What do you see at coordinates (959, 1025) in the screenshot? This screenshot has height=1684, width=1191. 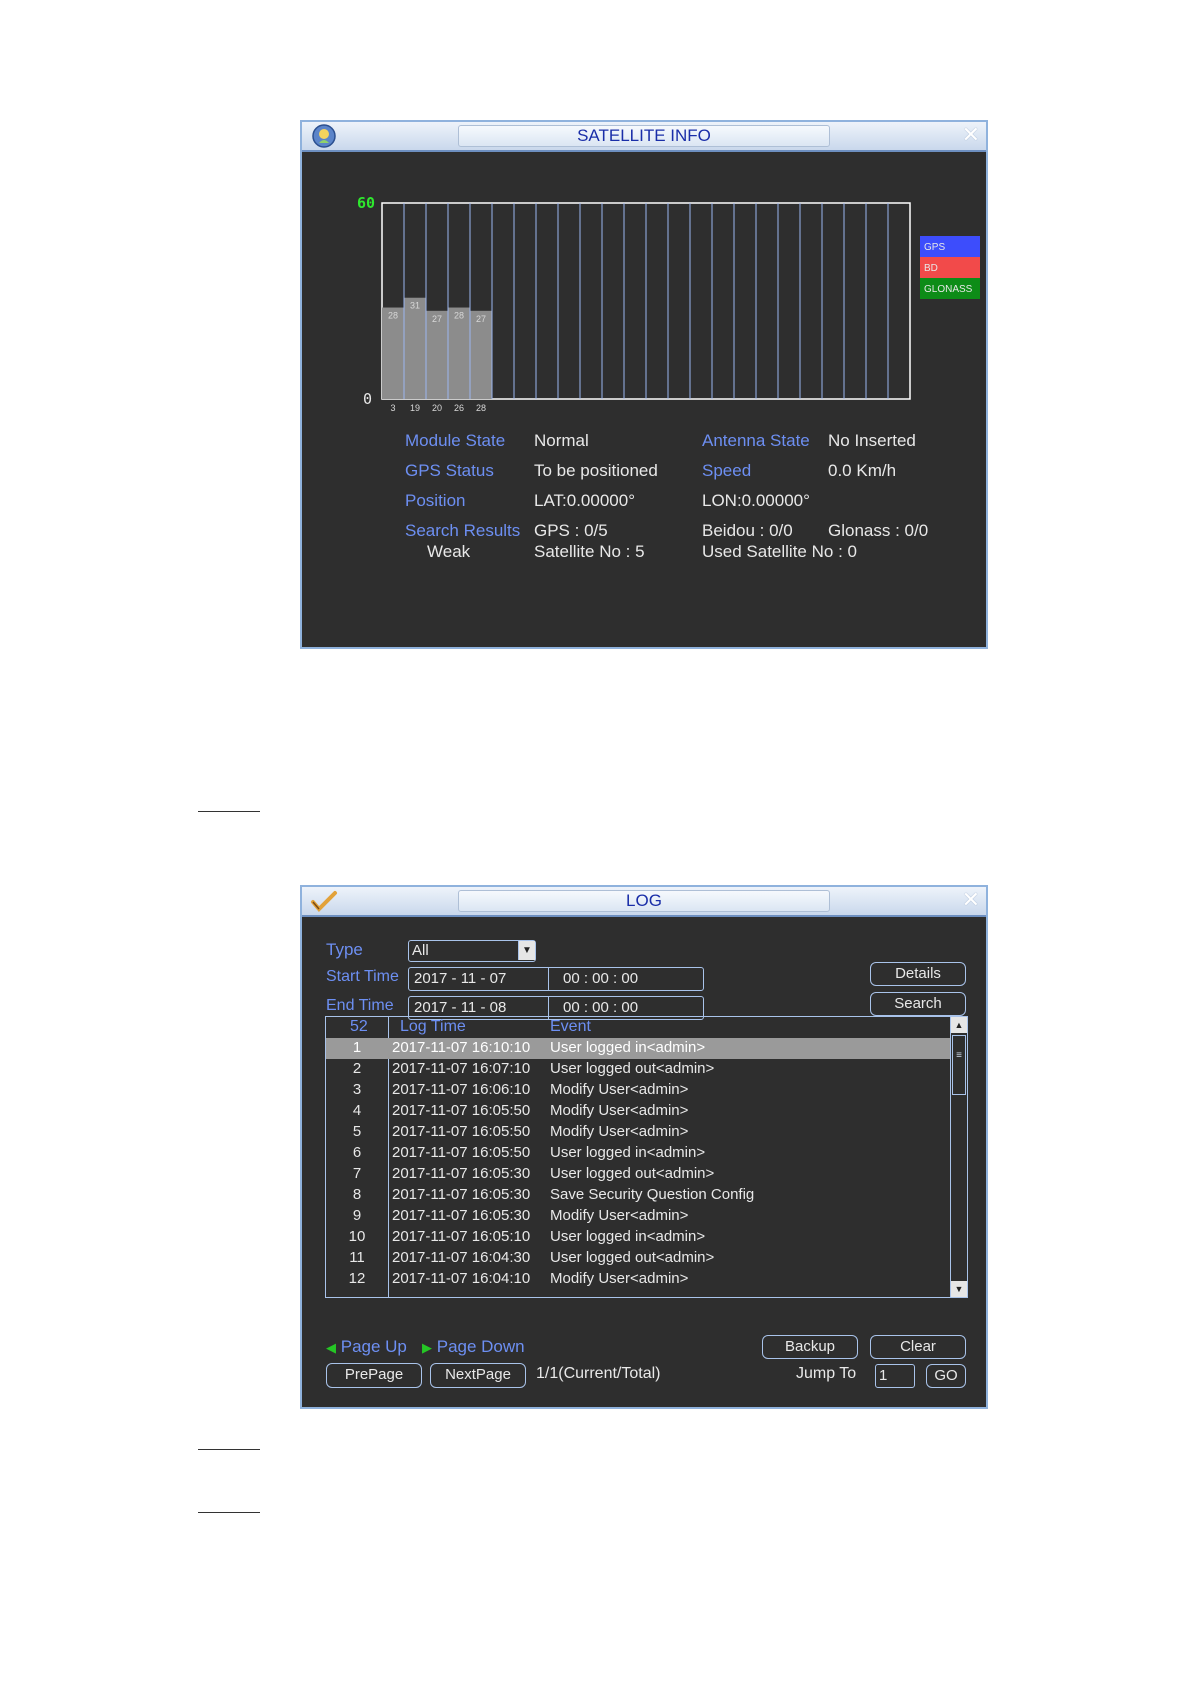 I see `scroll-up-icon: ▲` at bounding box center [959, 1025].